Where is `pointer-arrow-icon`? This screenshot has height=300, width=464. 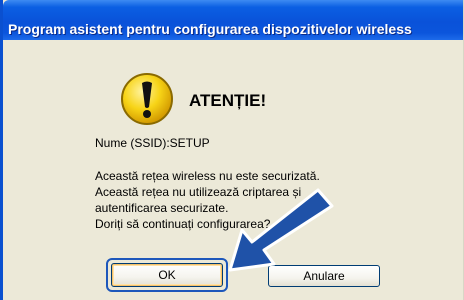 pointer-arrow-icon is located at coordinates (281, 230).